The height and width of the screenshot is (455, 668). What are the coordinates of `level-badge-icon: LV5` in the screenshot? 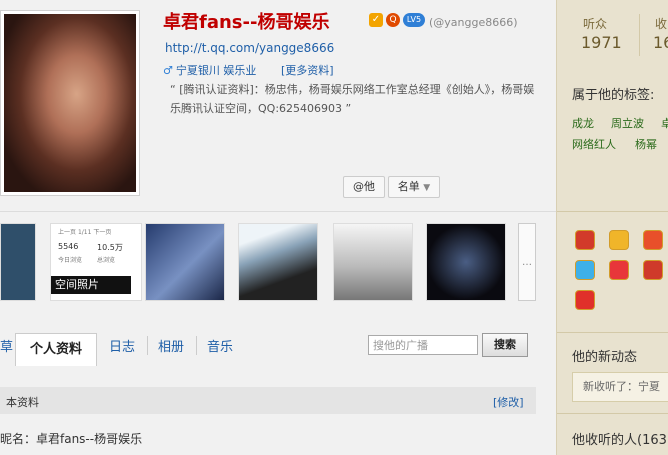 It's located at (414, 20).